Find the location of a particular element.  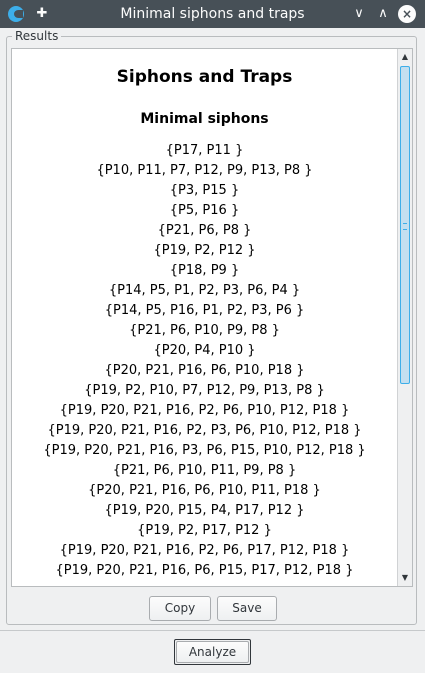

siphon-item: {P21, P6, P10, P11, P9, P8 } is located at coordinates (204, 470).